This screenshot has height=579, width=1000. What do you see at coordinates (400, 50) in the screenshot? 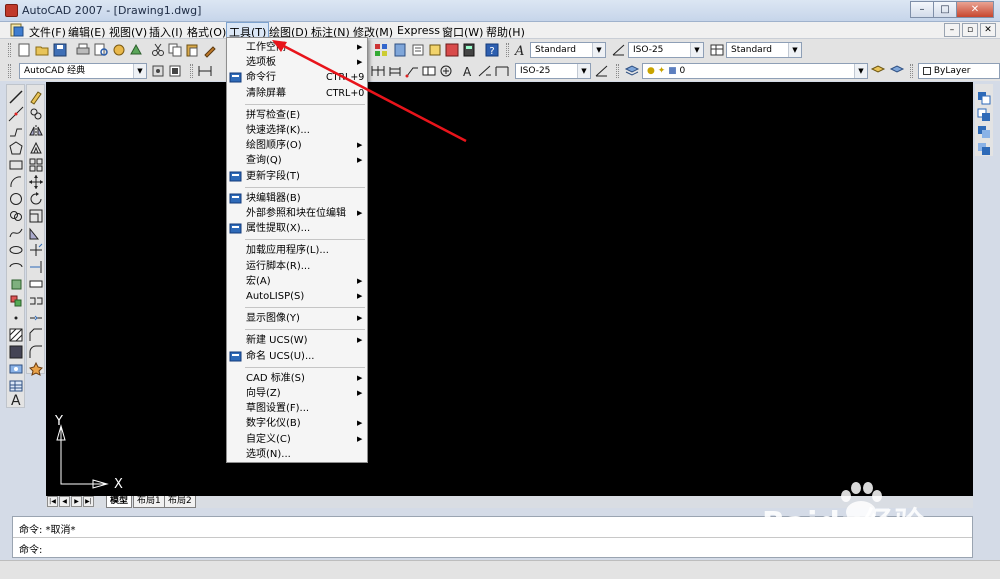
I see `tool-palettes-icon` at bounding box center [400, 50].